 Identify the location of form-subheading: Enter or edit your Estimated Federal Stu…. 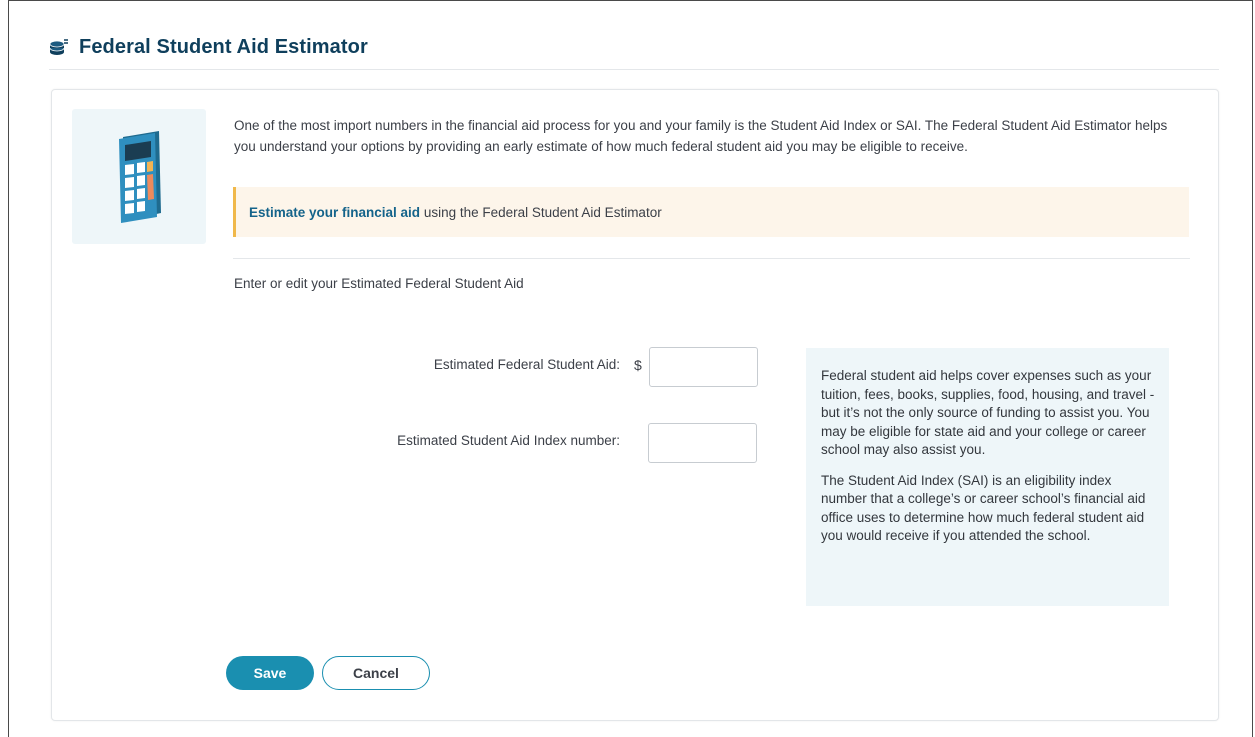
(379, 283).